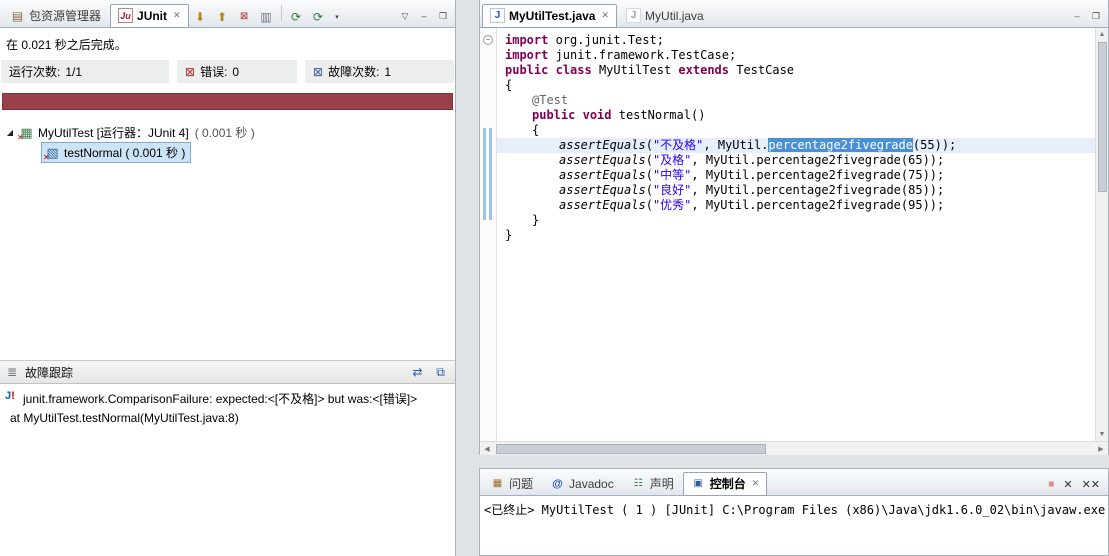 This screenshot has height=556, width=1109. What do you see at coordinates (652, 483) in the screenshot?
I see `tab-declaration: ☷ 声明` at bounding box center [652, 483].